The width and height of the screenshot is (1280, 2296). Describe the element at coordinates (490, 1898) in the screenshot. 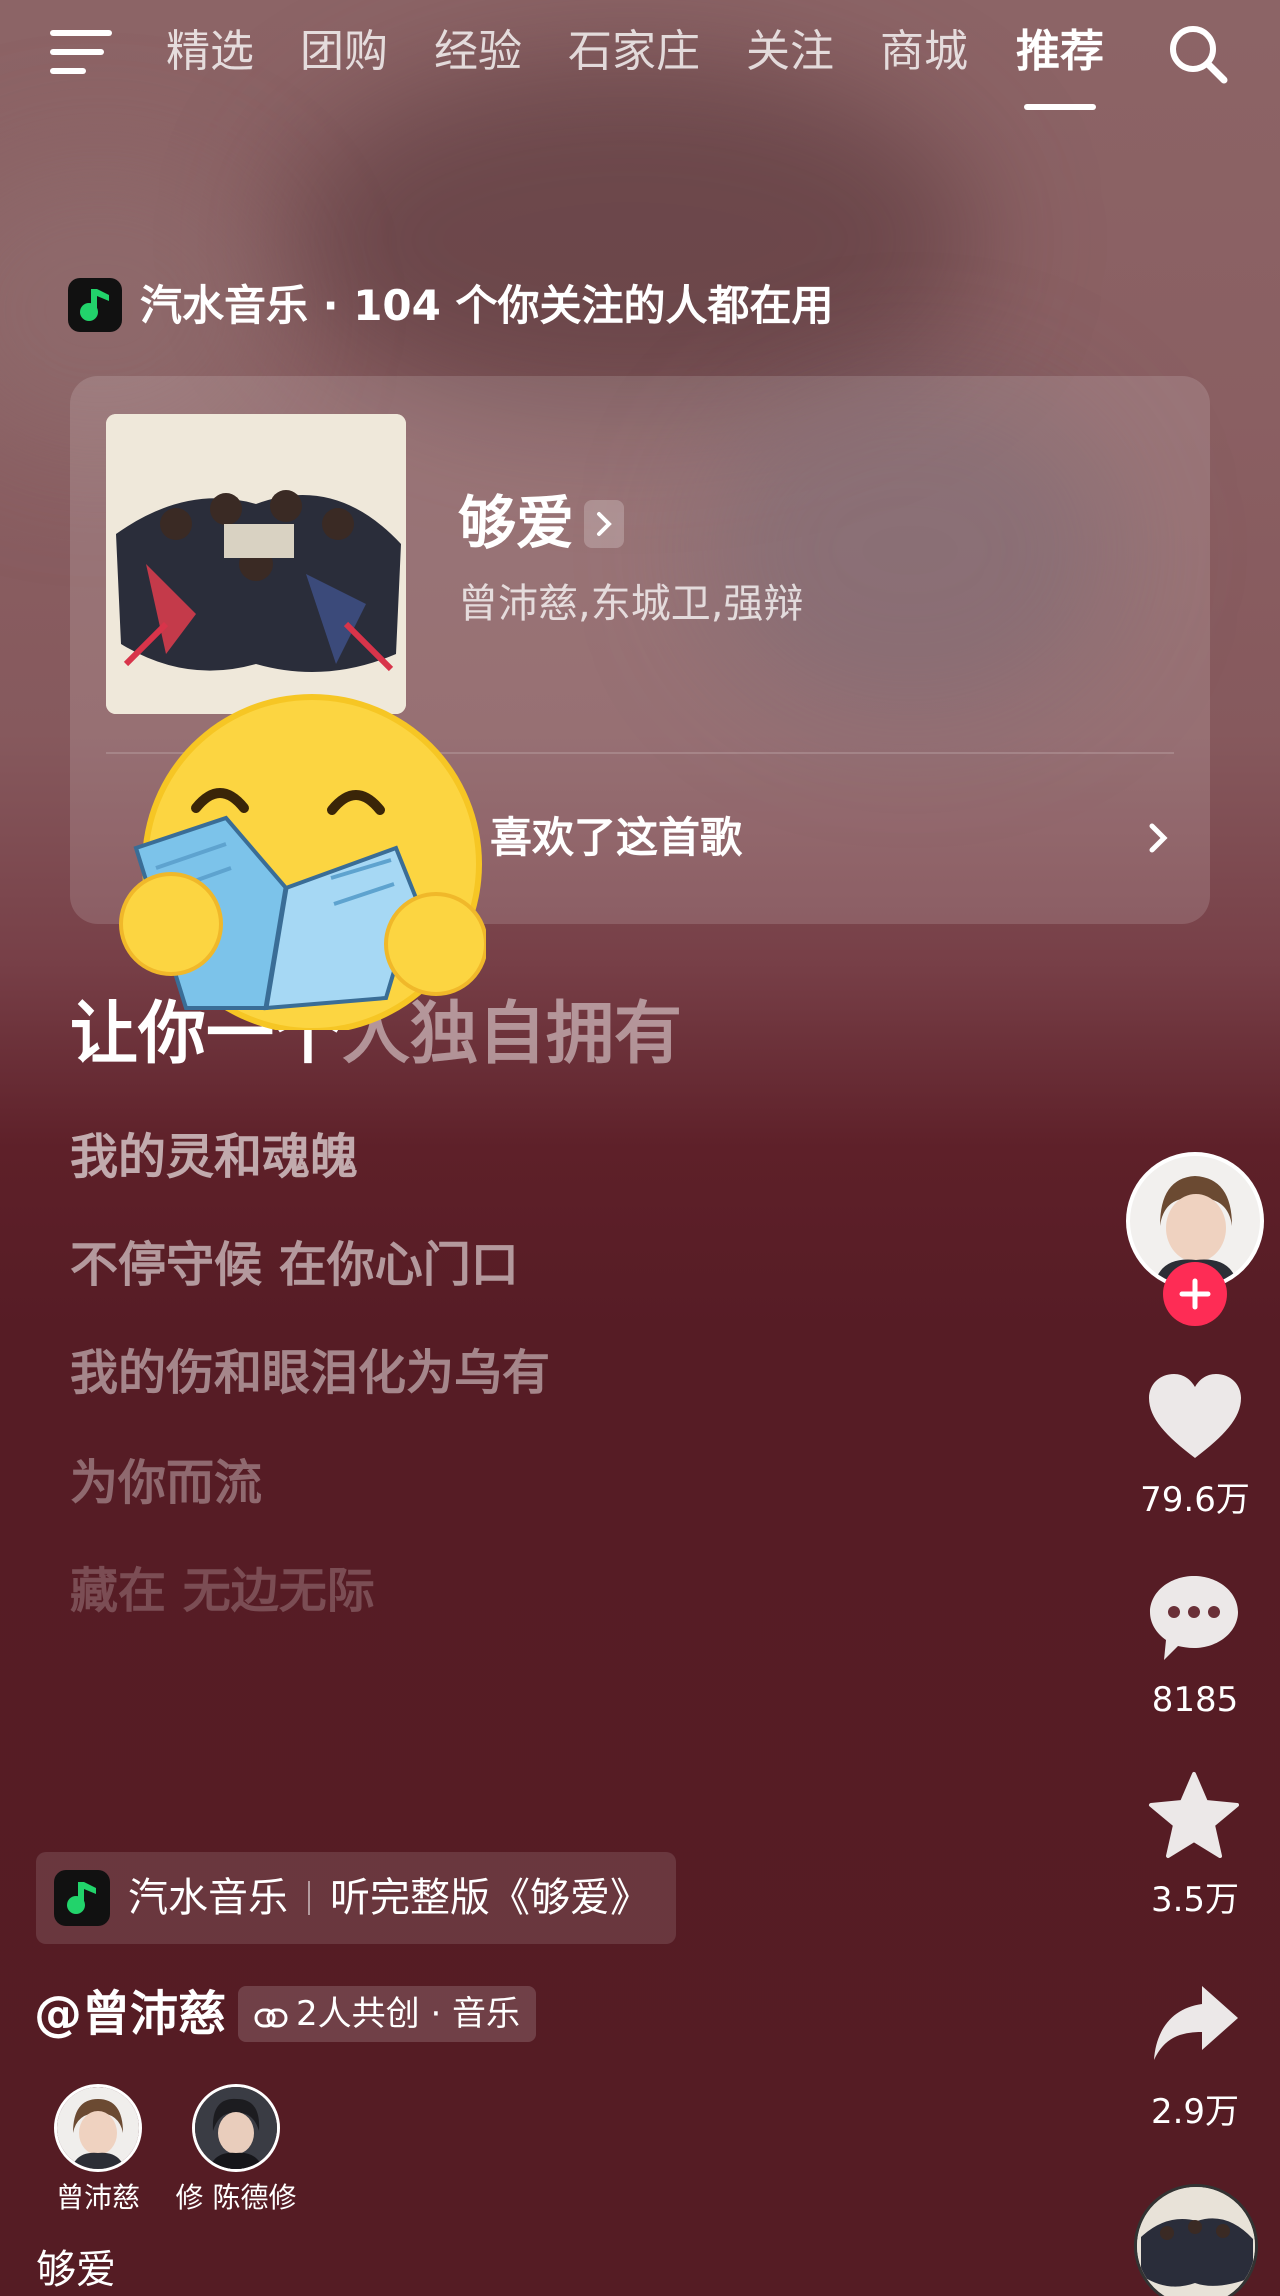

I see `music-pill-action: 听完整版《够爱》` at that location.